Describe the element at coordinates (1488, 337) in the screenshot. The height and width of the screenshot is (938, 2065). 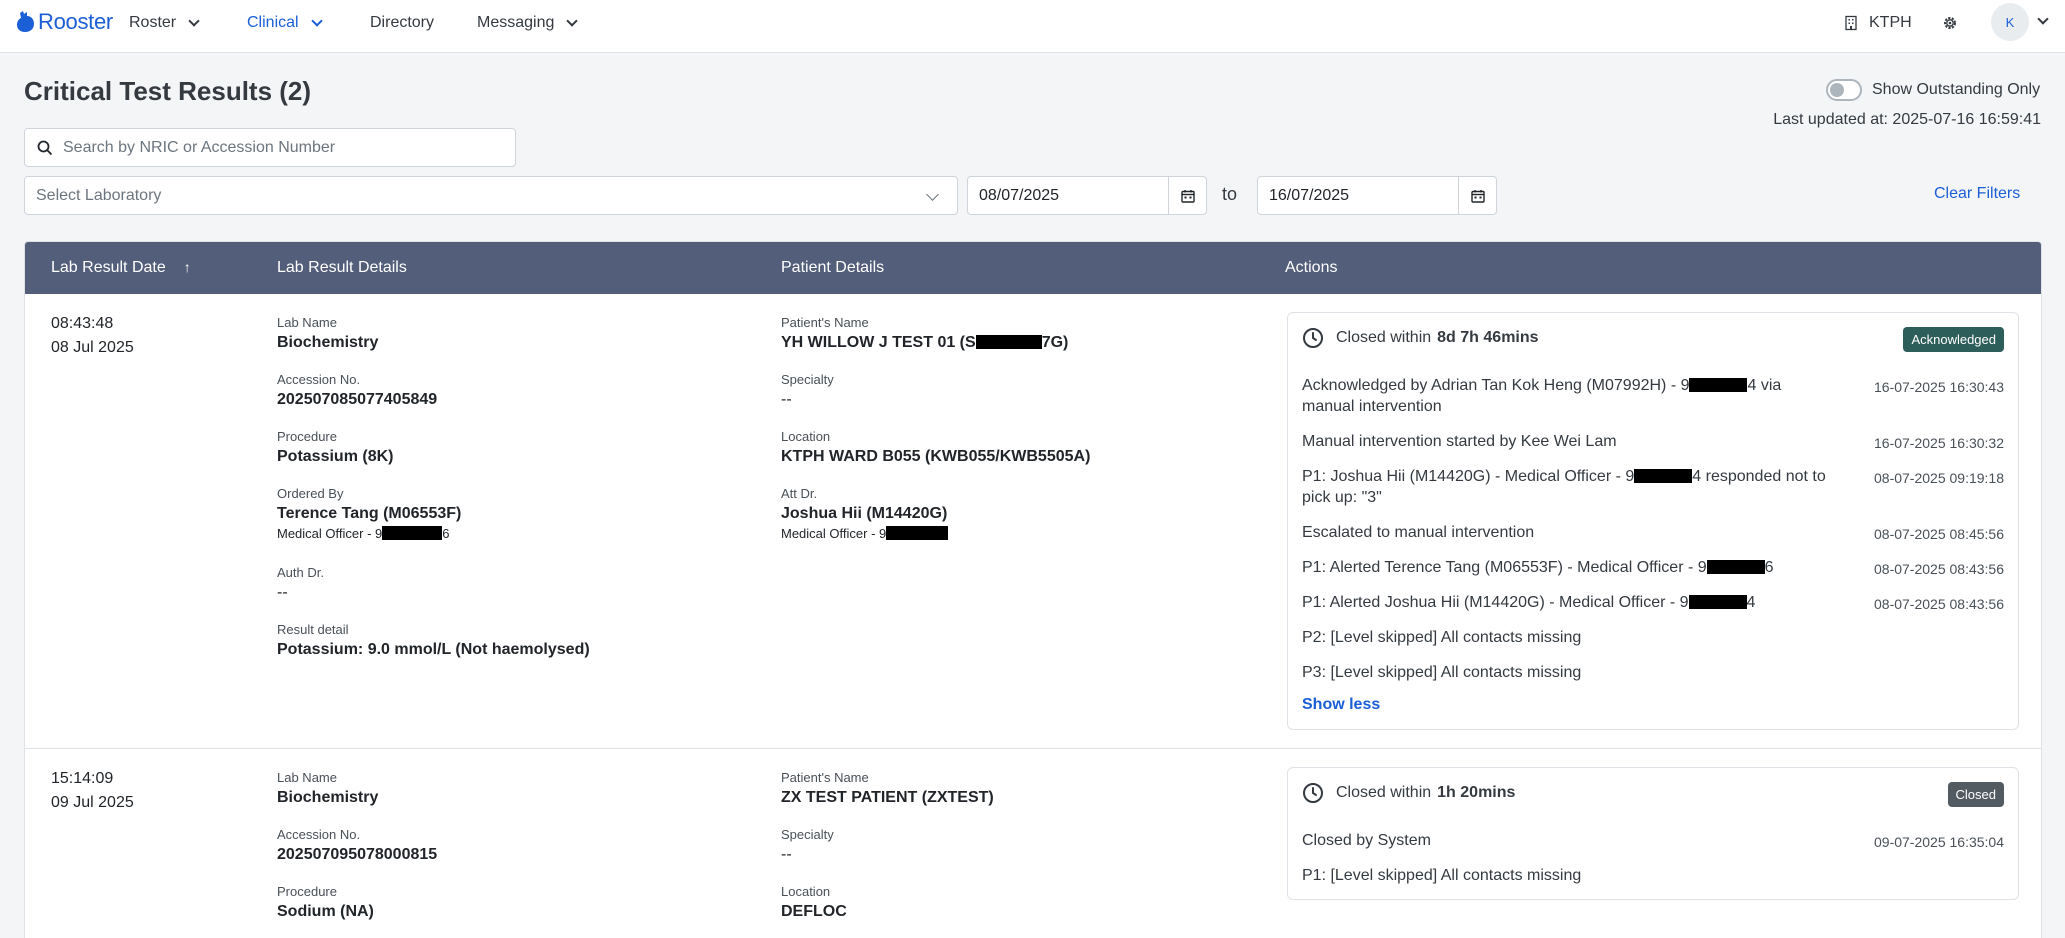
I see `closed-within-duration: 8d 7h 46mins` at that location.